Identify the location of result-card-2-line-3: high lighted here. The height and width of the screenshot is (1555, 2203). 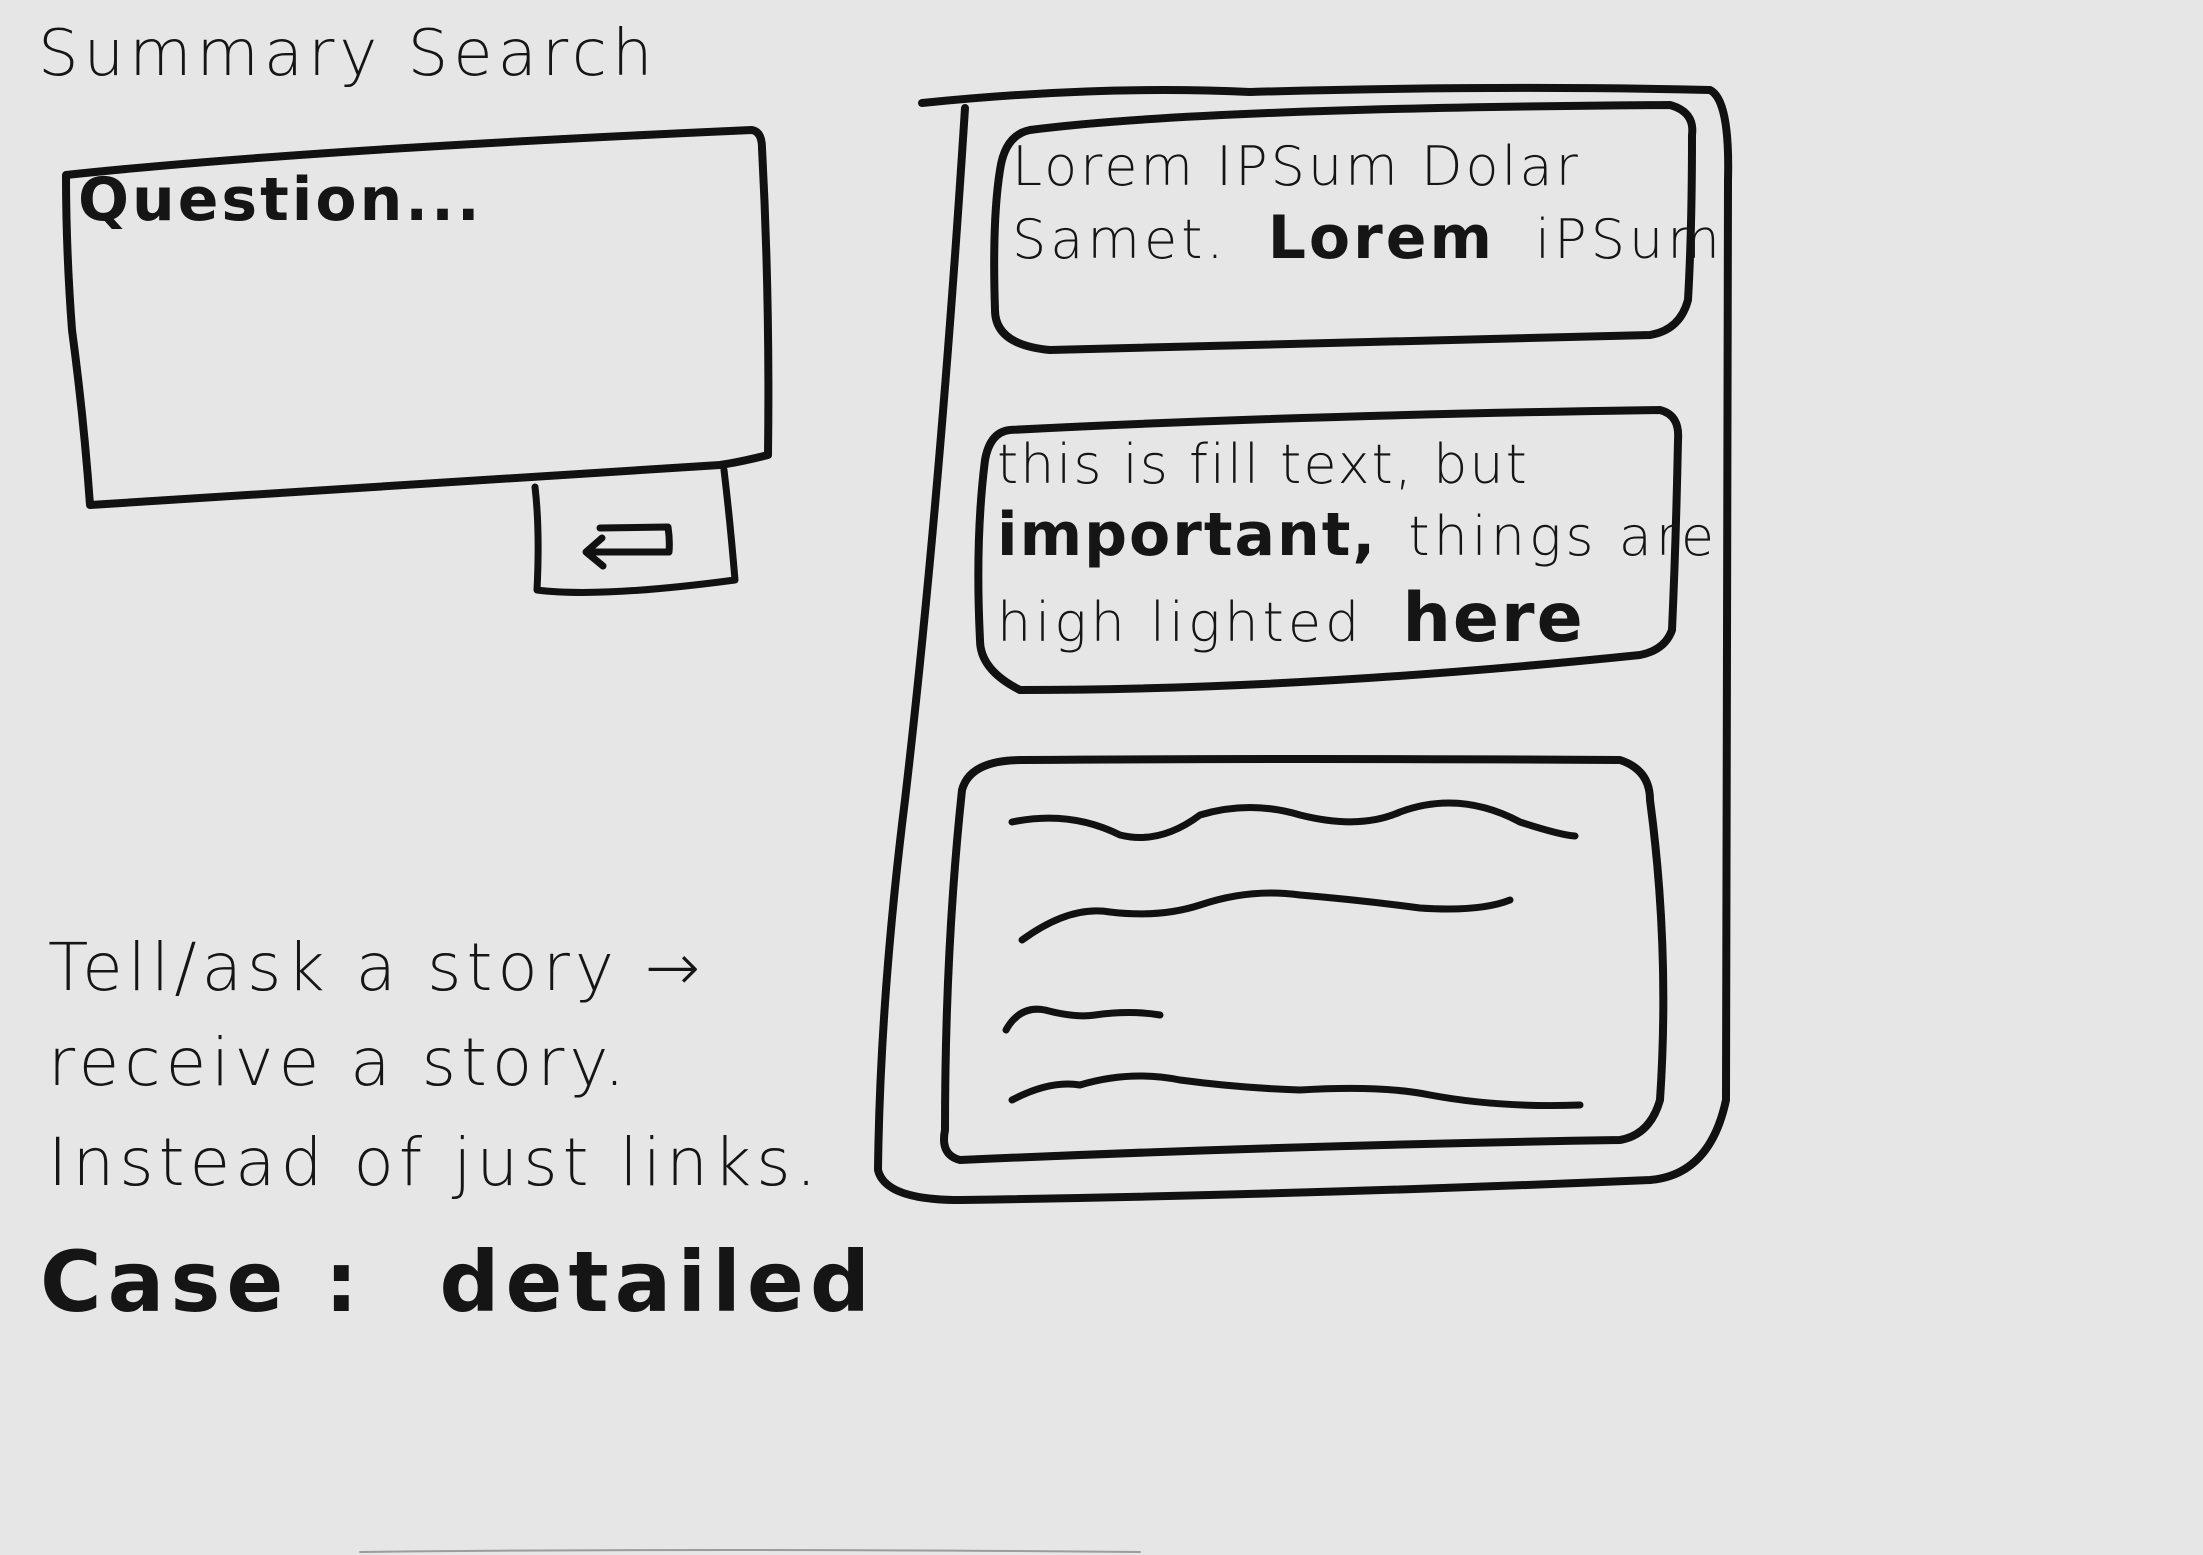
(1291, 619).